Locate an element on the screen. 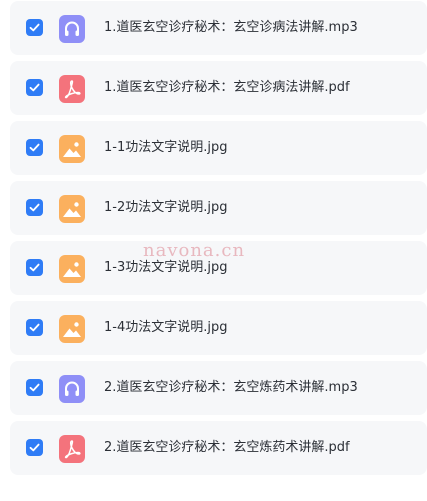  file-name: 1-4功法文字说明.jpg is located at coordinates (166, 327).